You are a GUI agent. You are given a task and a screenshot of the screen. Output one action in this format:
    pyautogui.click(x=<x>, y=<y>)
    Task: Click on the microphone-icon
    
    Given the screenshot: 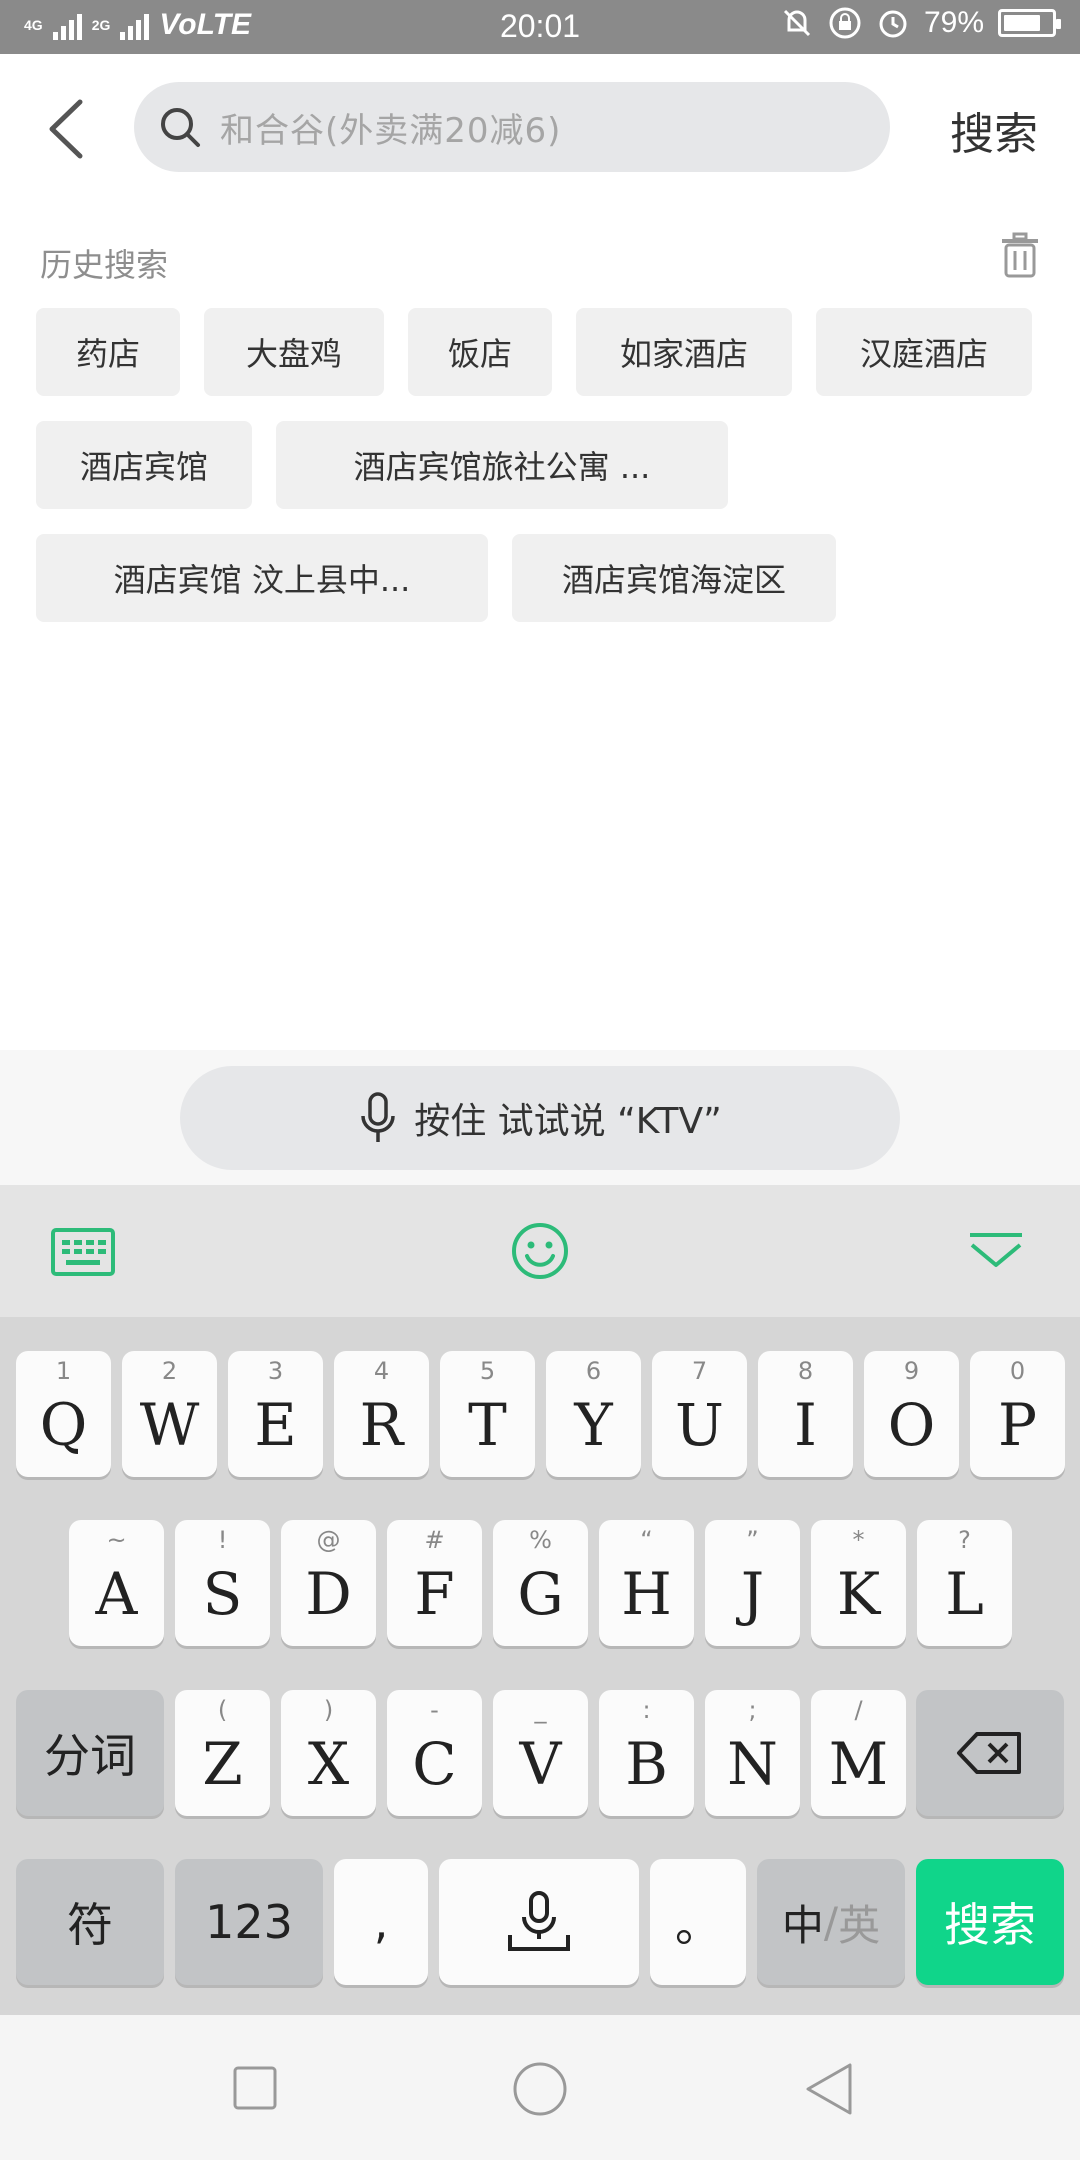 What is the action you would take?
    pyautogui.click(x=539, y=1921)
    